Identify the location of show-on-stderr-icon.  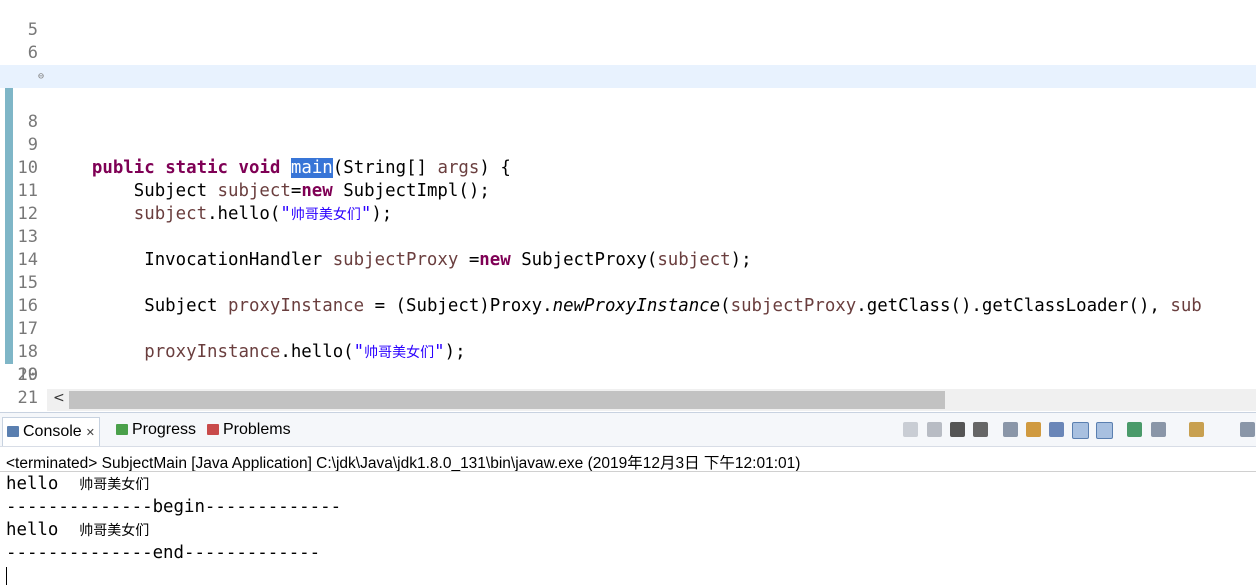
(1104, 430).